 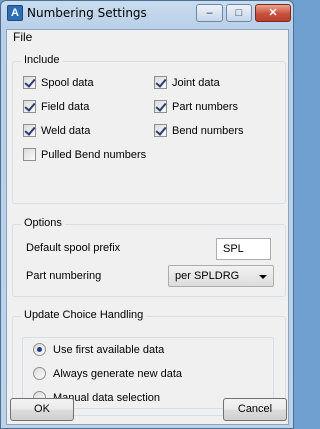 I want to click on radio-label: Use first available data, so click(x=109, y=349).